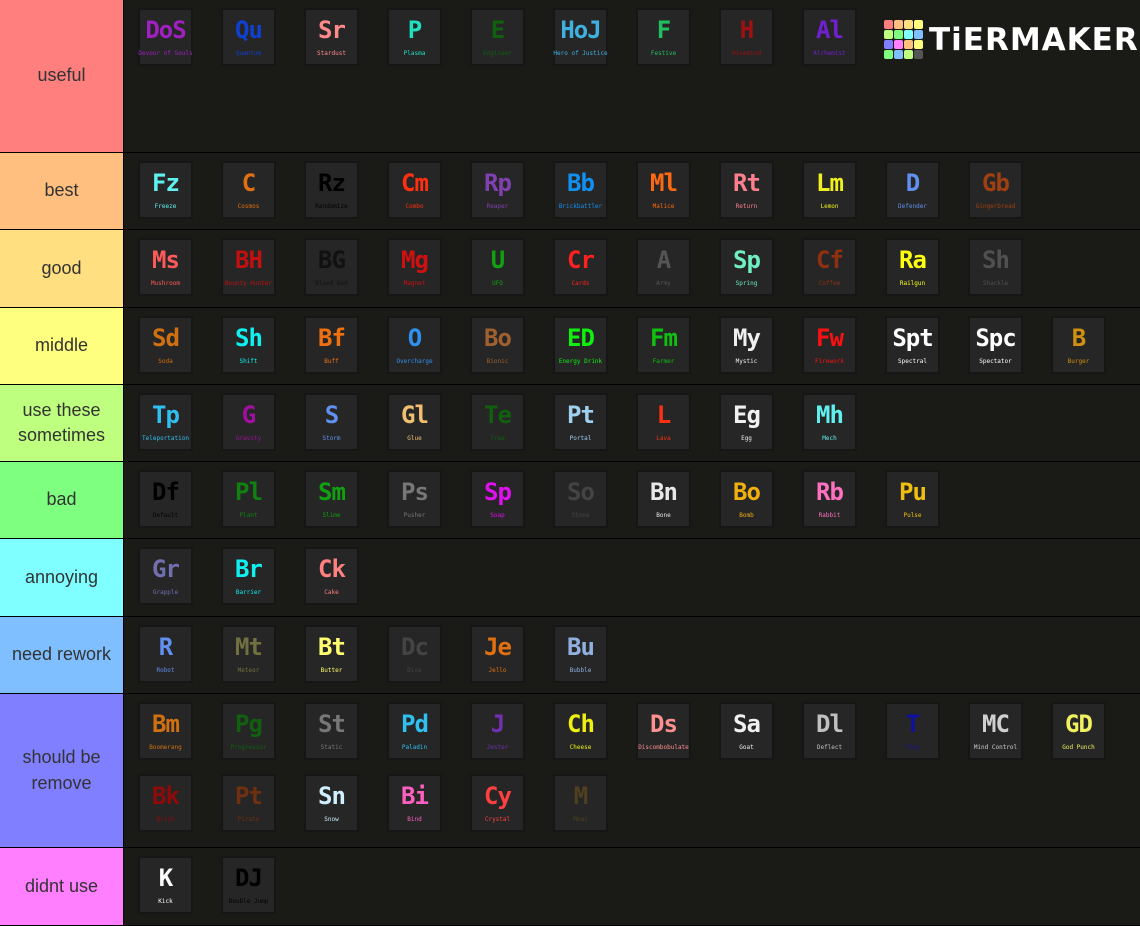 Image resolution: width=1140 pixels, height=926 pixels. I want to click on tier-item-tile: D Defender, so click(912, 190).